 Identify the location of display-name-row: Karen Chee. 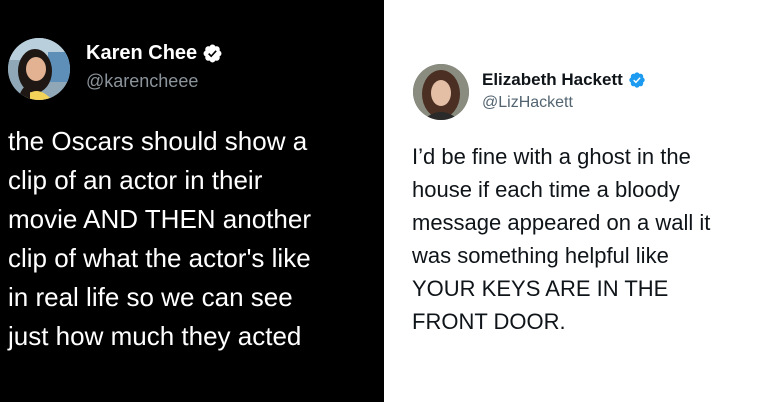
(154, 53).